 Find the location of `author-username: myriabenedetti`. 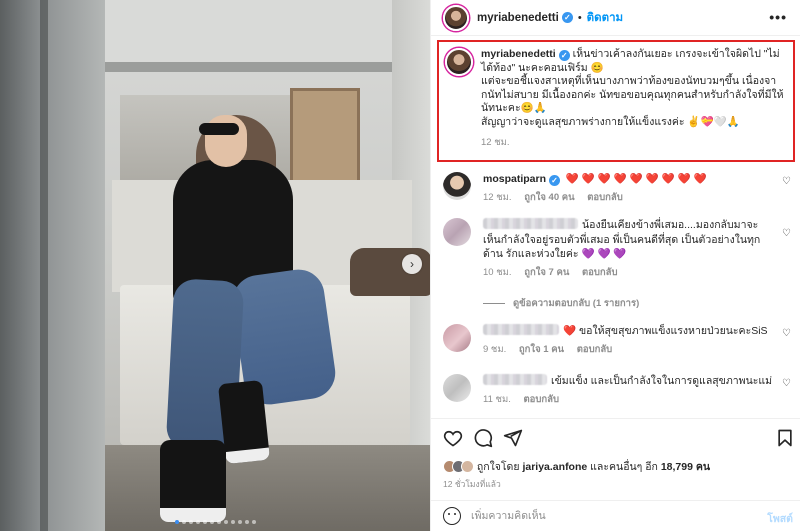

author-username: myriabenedetti is located at coordinates (518, 18).